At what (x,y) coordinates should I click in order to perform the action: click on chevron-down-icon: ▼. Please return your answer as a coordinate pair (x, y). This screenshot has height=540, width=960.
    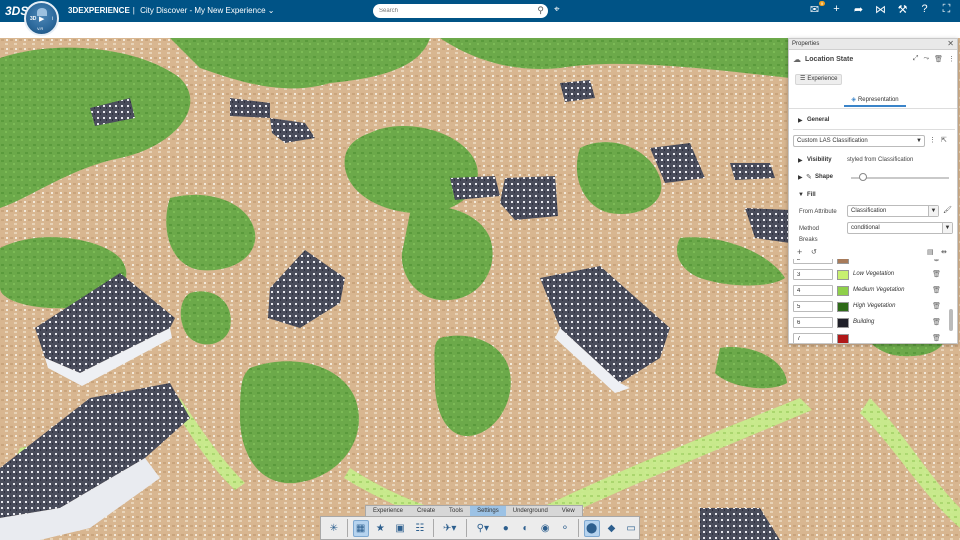
    Looking at the image, I should click on (801, 195).